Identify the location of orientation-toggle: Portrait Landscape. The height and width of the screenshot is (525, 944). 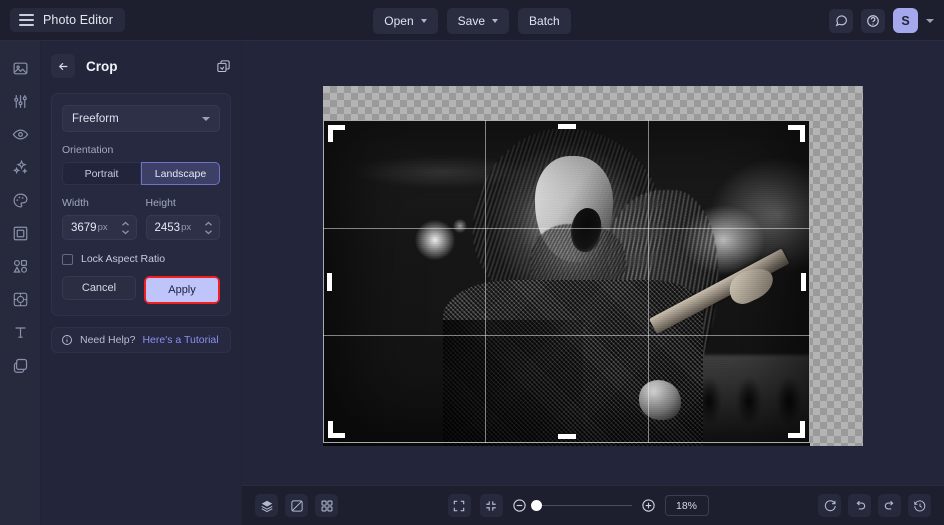
(141, 173).